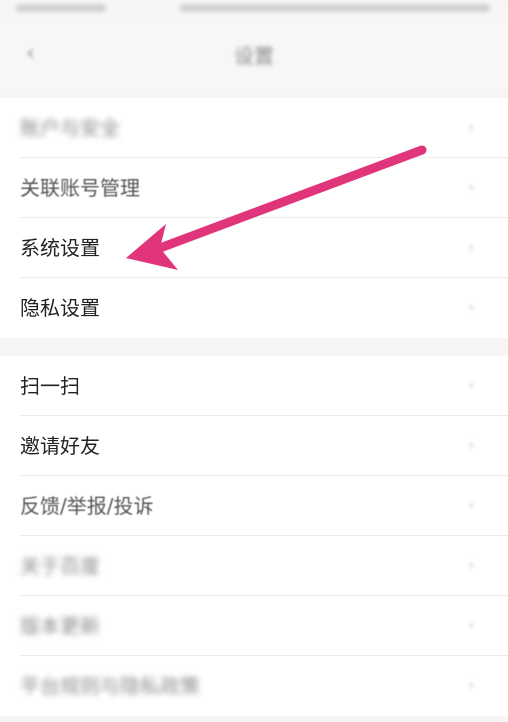  What do you see at coordinates (87, 506) in the screenshot?
I see `list-item-label: 反馈/举报/投诉` at bounding box center [87, 506].